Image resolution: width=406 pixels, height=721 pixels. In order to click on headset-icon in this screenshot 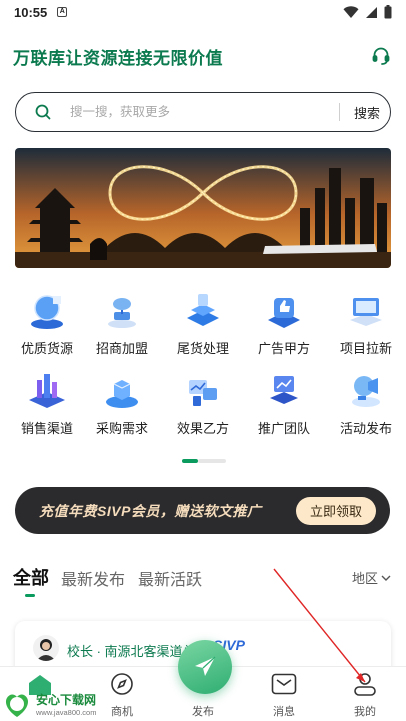, I will do `click(381, 56)`.